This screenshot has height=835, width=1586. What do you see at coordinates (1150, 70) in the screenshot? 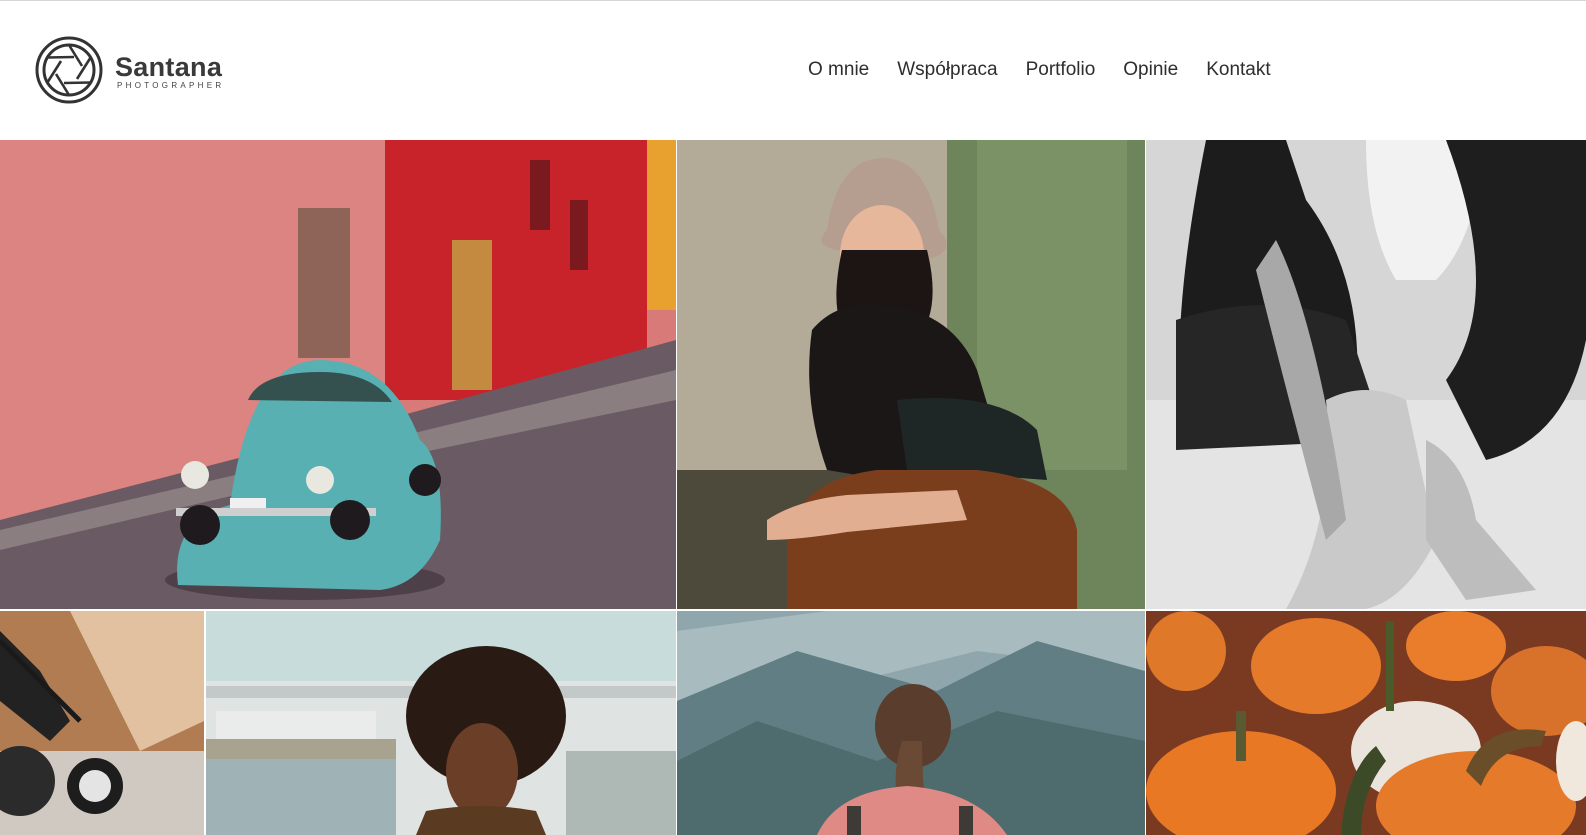
I see `nav-item-opinie: Opinie` at bounding box center [1150, 70].